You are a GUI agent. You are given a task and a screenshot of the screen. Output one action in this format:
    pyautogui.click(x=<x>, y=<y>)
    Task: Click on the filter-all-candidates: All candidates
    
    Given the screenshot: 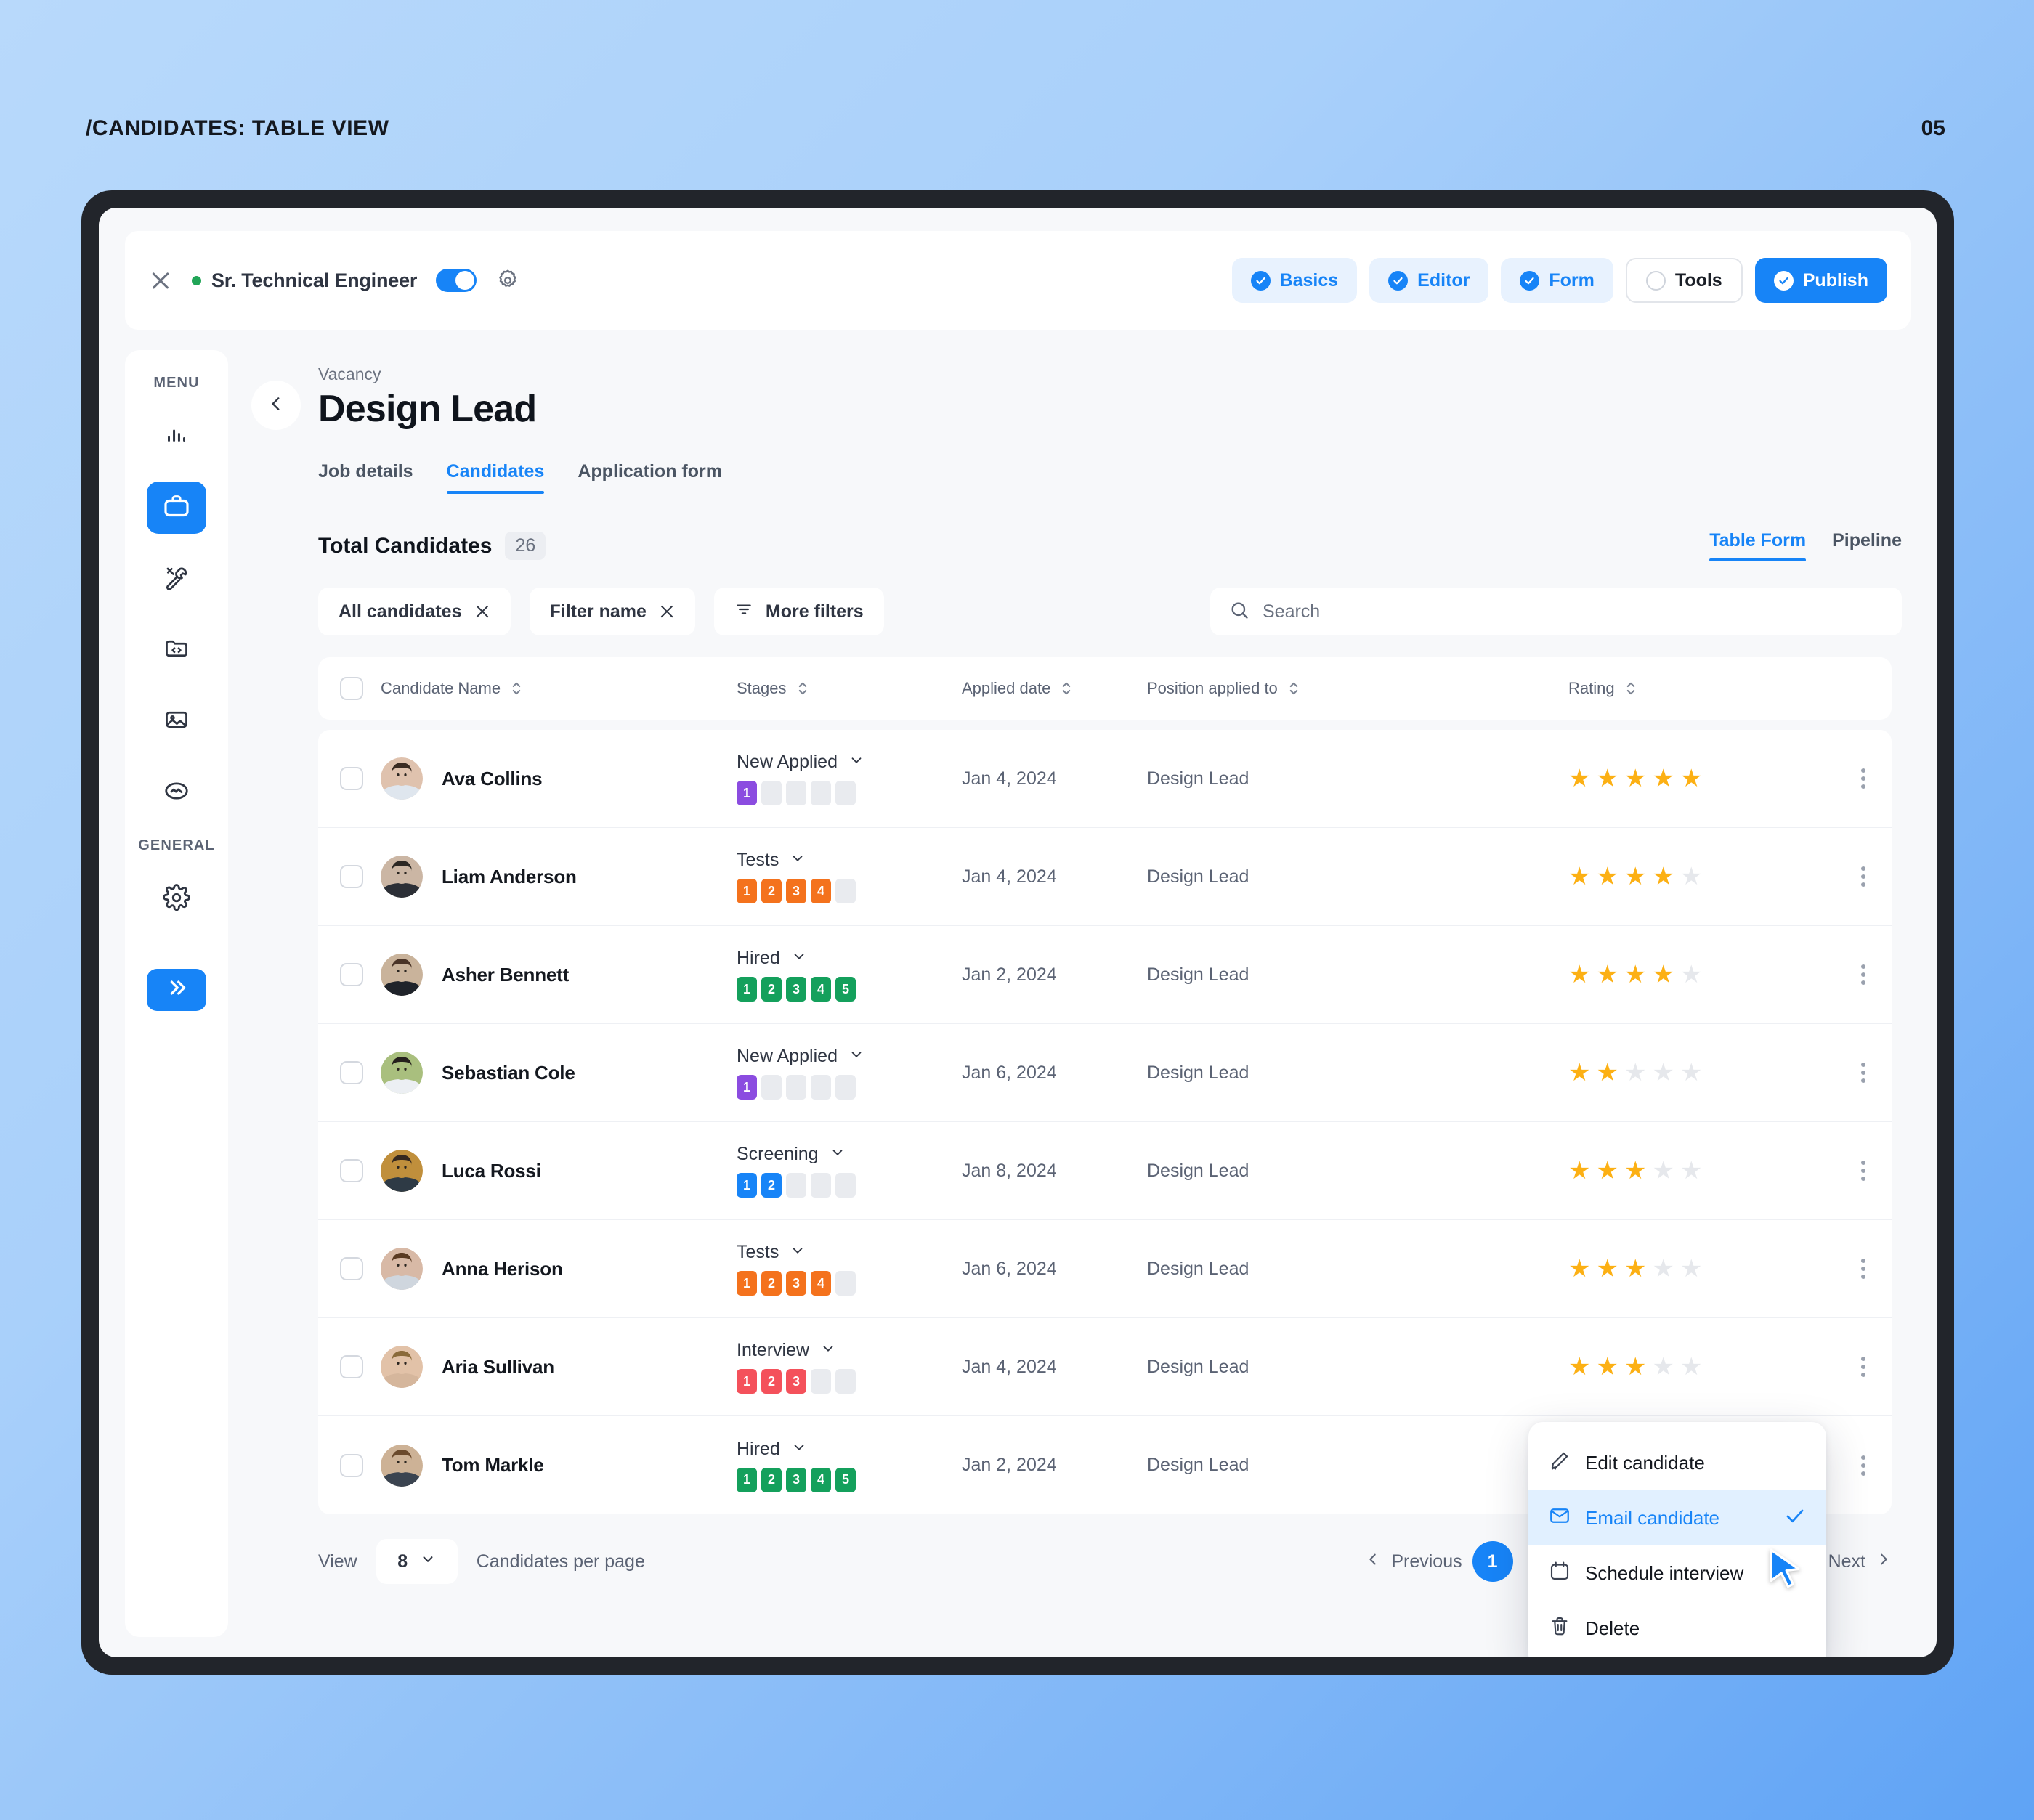 What is the action you would take?
    pyautogui.click(x=414, y=611)
    